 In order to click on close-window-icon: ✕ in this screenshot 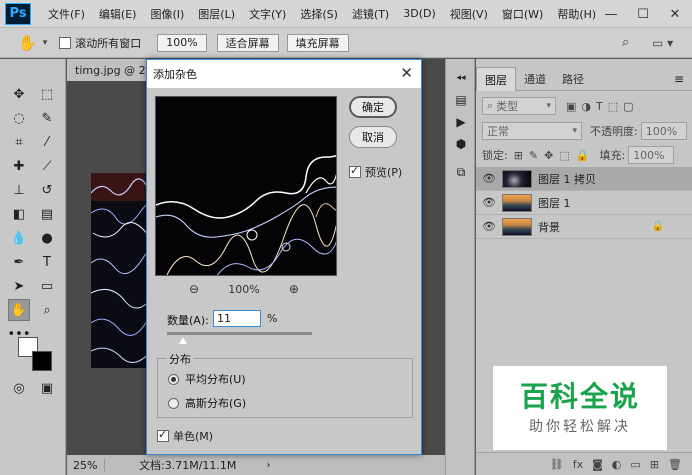, I will do `click(675, 14)`.